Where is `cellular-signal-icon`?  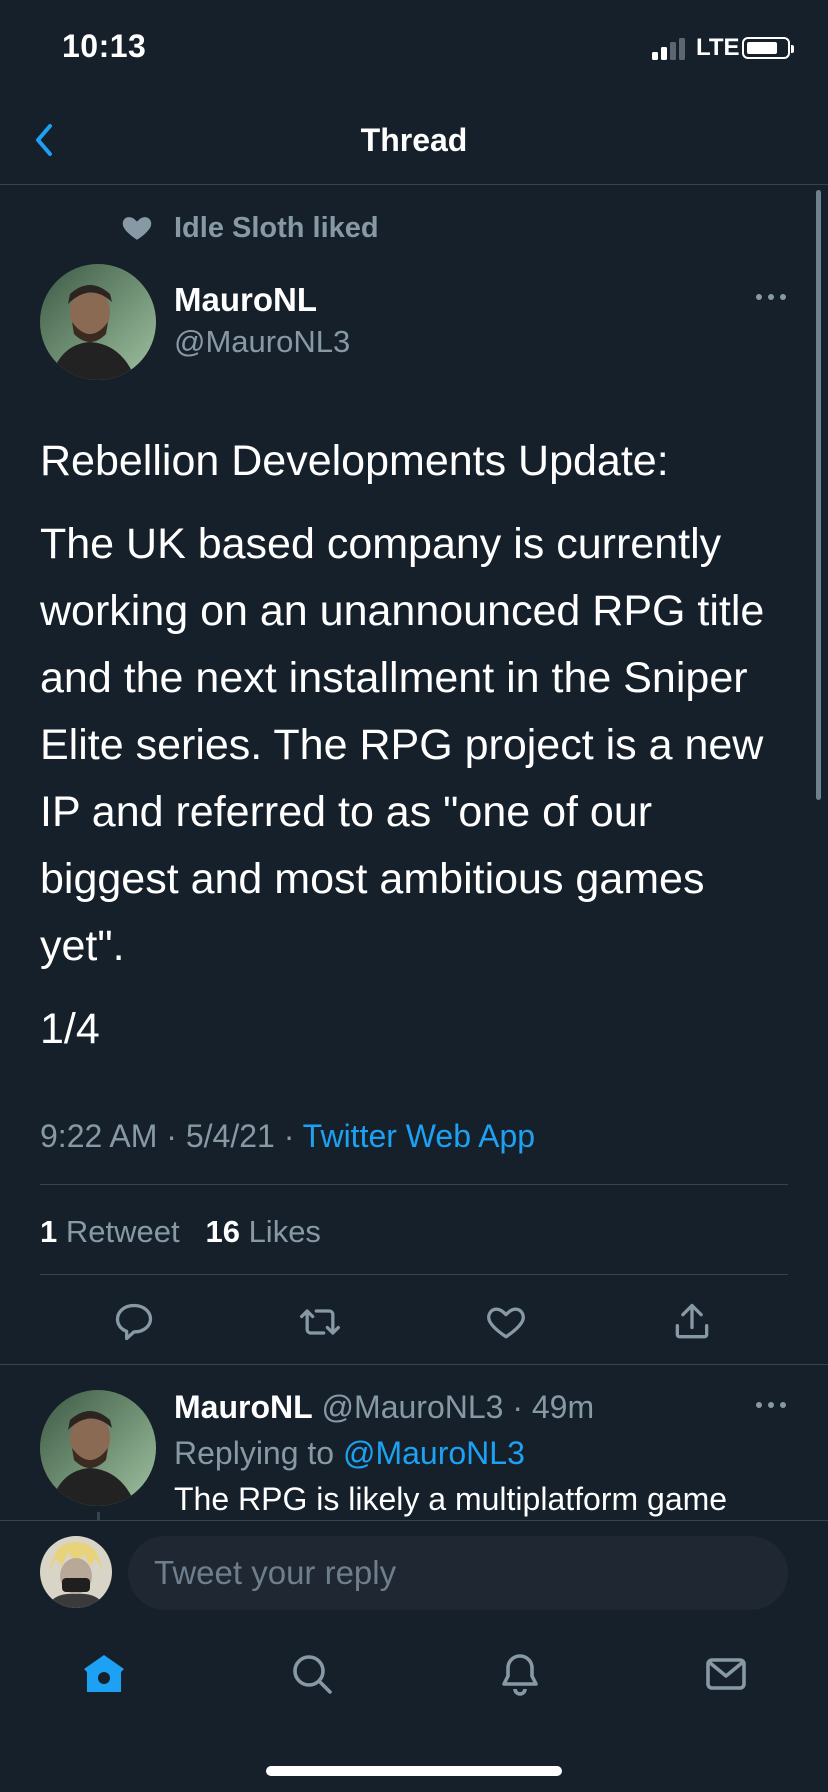 cellular-signal-icon is located at coordinates (668, 49).